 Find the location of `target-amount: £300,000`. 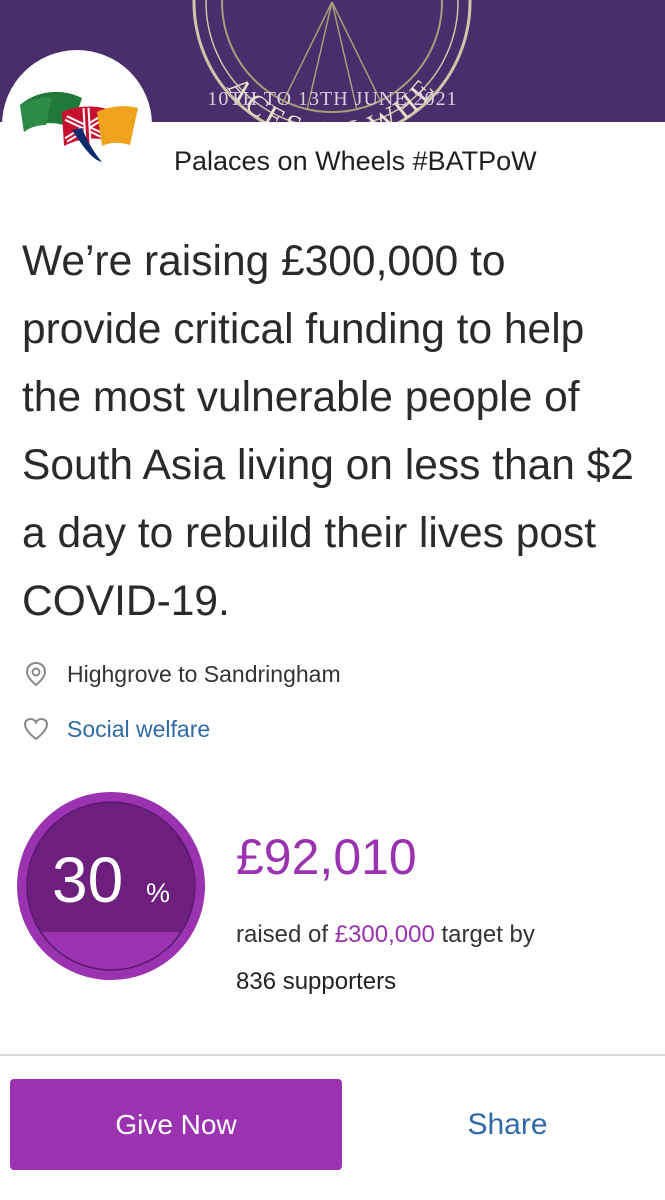

target-amount: £300,000 is located at coordinates (384, 934).